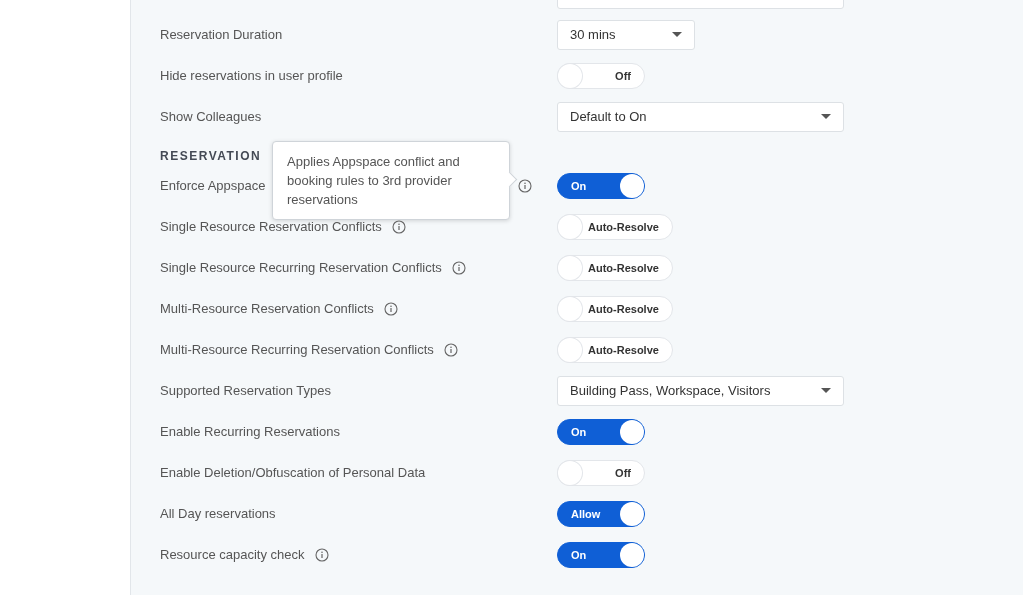 The height and width of the screenshot is (595, 1024). I want to click on setting-label: Multi-Resource Recurring Reservation Conflicts, so click(297, 349).